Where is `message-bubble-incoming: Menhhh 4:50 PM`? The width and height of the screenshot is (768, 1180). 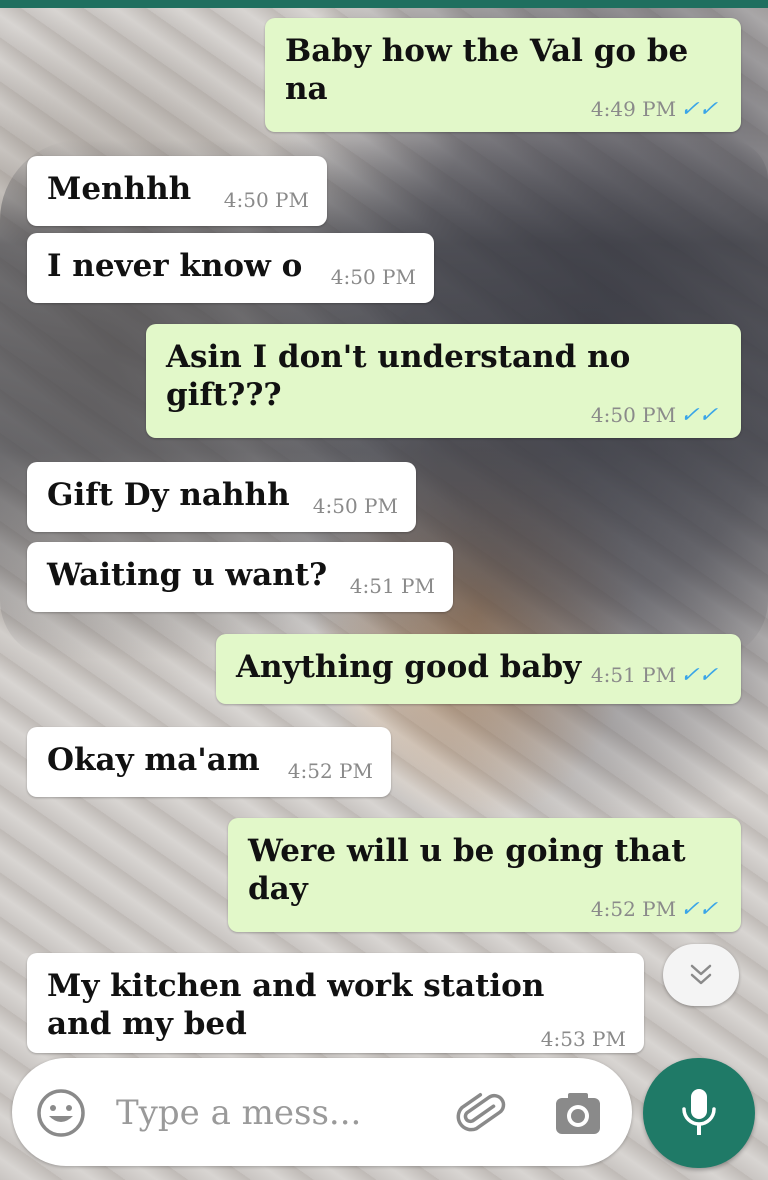
message-bubble-incoming: Menhhh 4:50 PM is located at coordinates (177, 191).